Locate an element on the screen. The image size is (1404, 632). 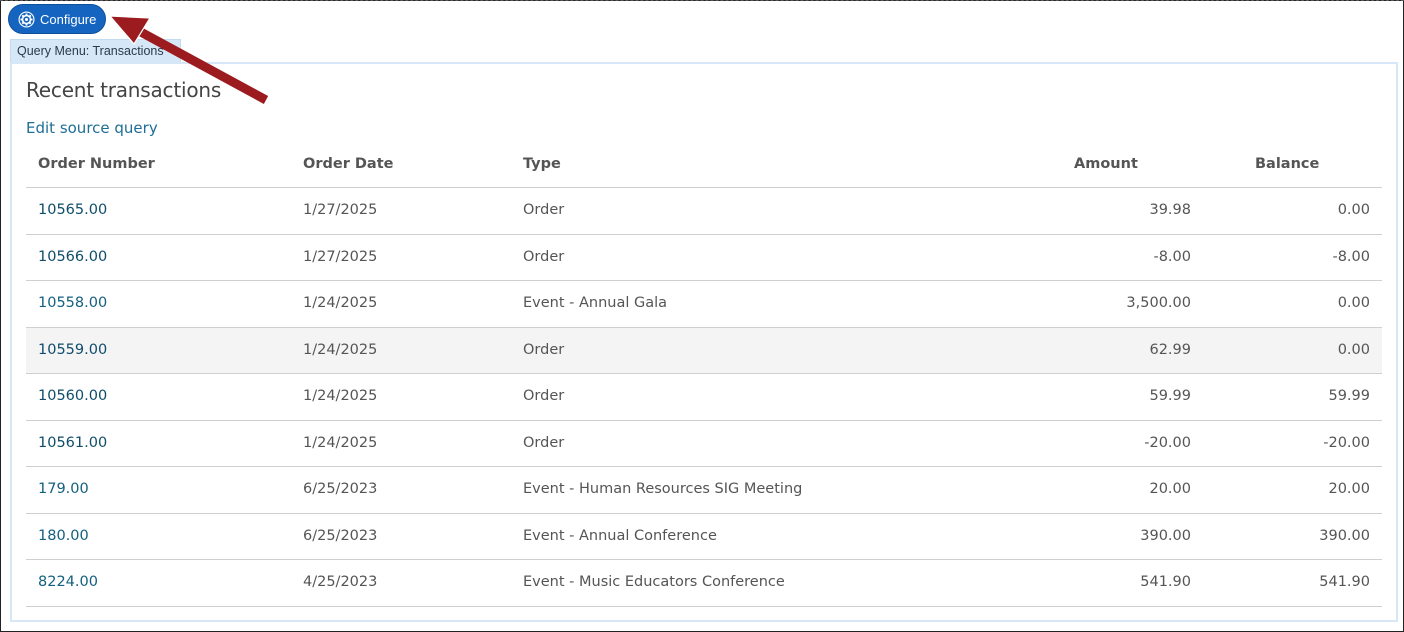
header-order-date: Order Date is located at coordinates (348, 164).